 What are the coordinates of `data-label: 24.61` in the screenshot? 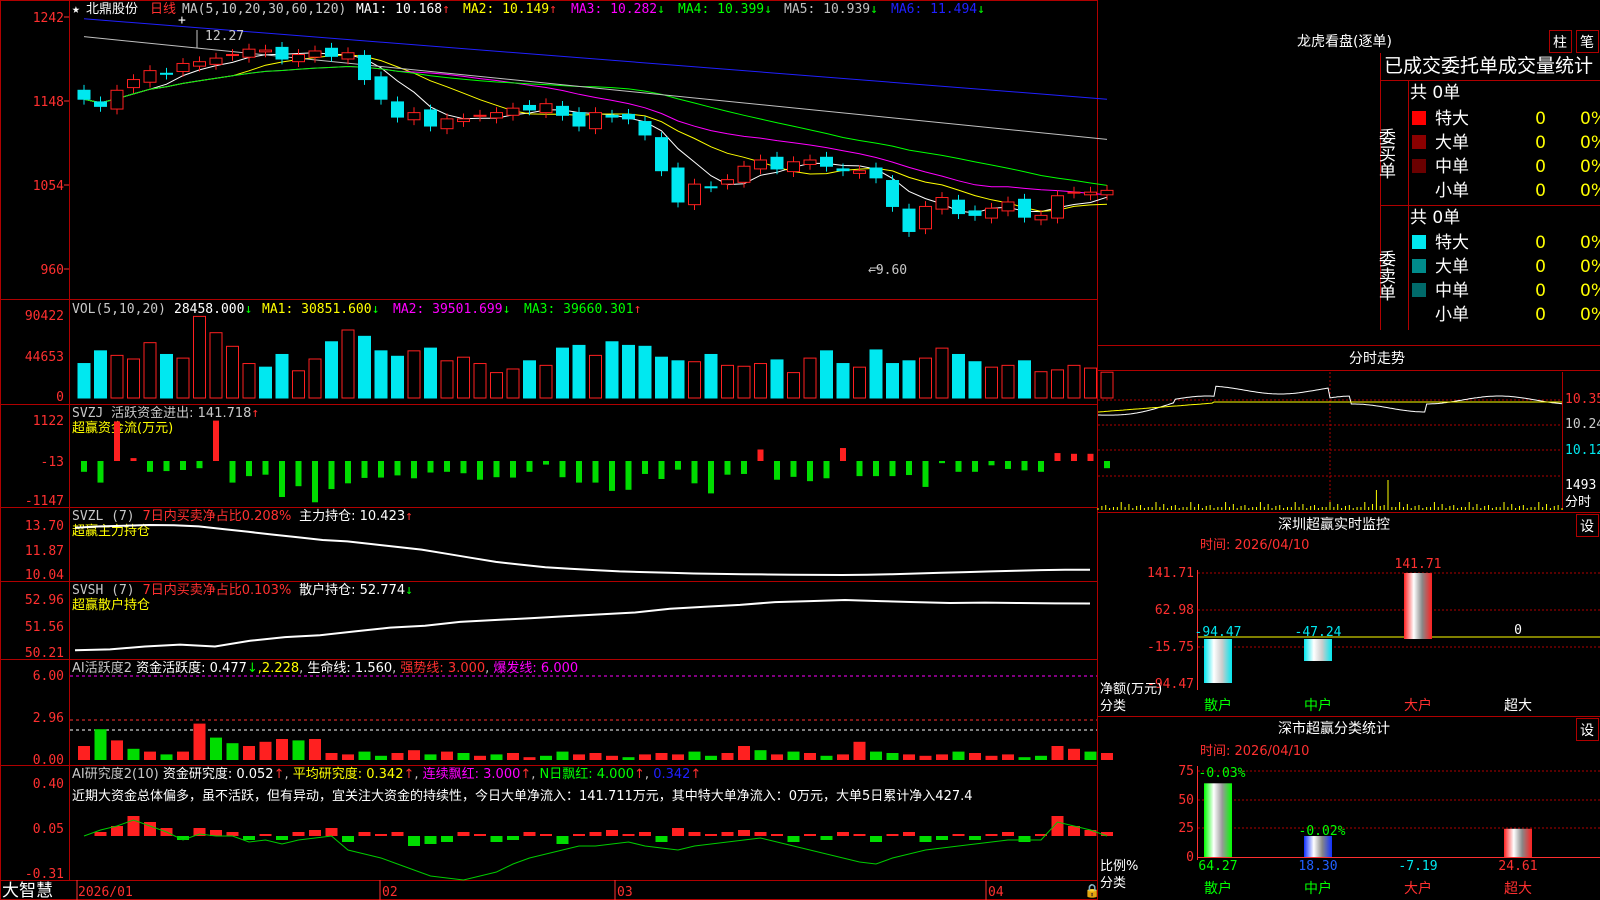 It's located at (1517, 866).